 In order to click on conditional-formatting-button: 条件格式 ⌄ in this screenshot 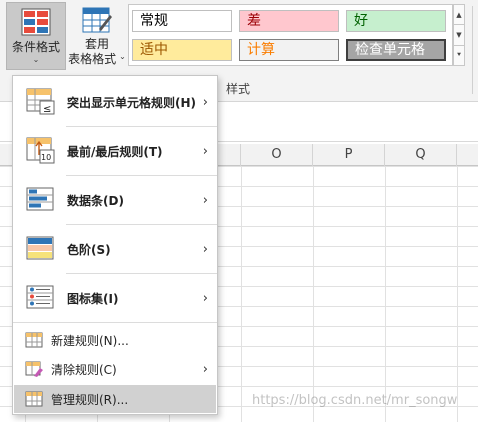, I will do `click(36, 36)`.